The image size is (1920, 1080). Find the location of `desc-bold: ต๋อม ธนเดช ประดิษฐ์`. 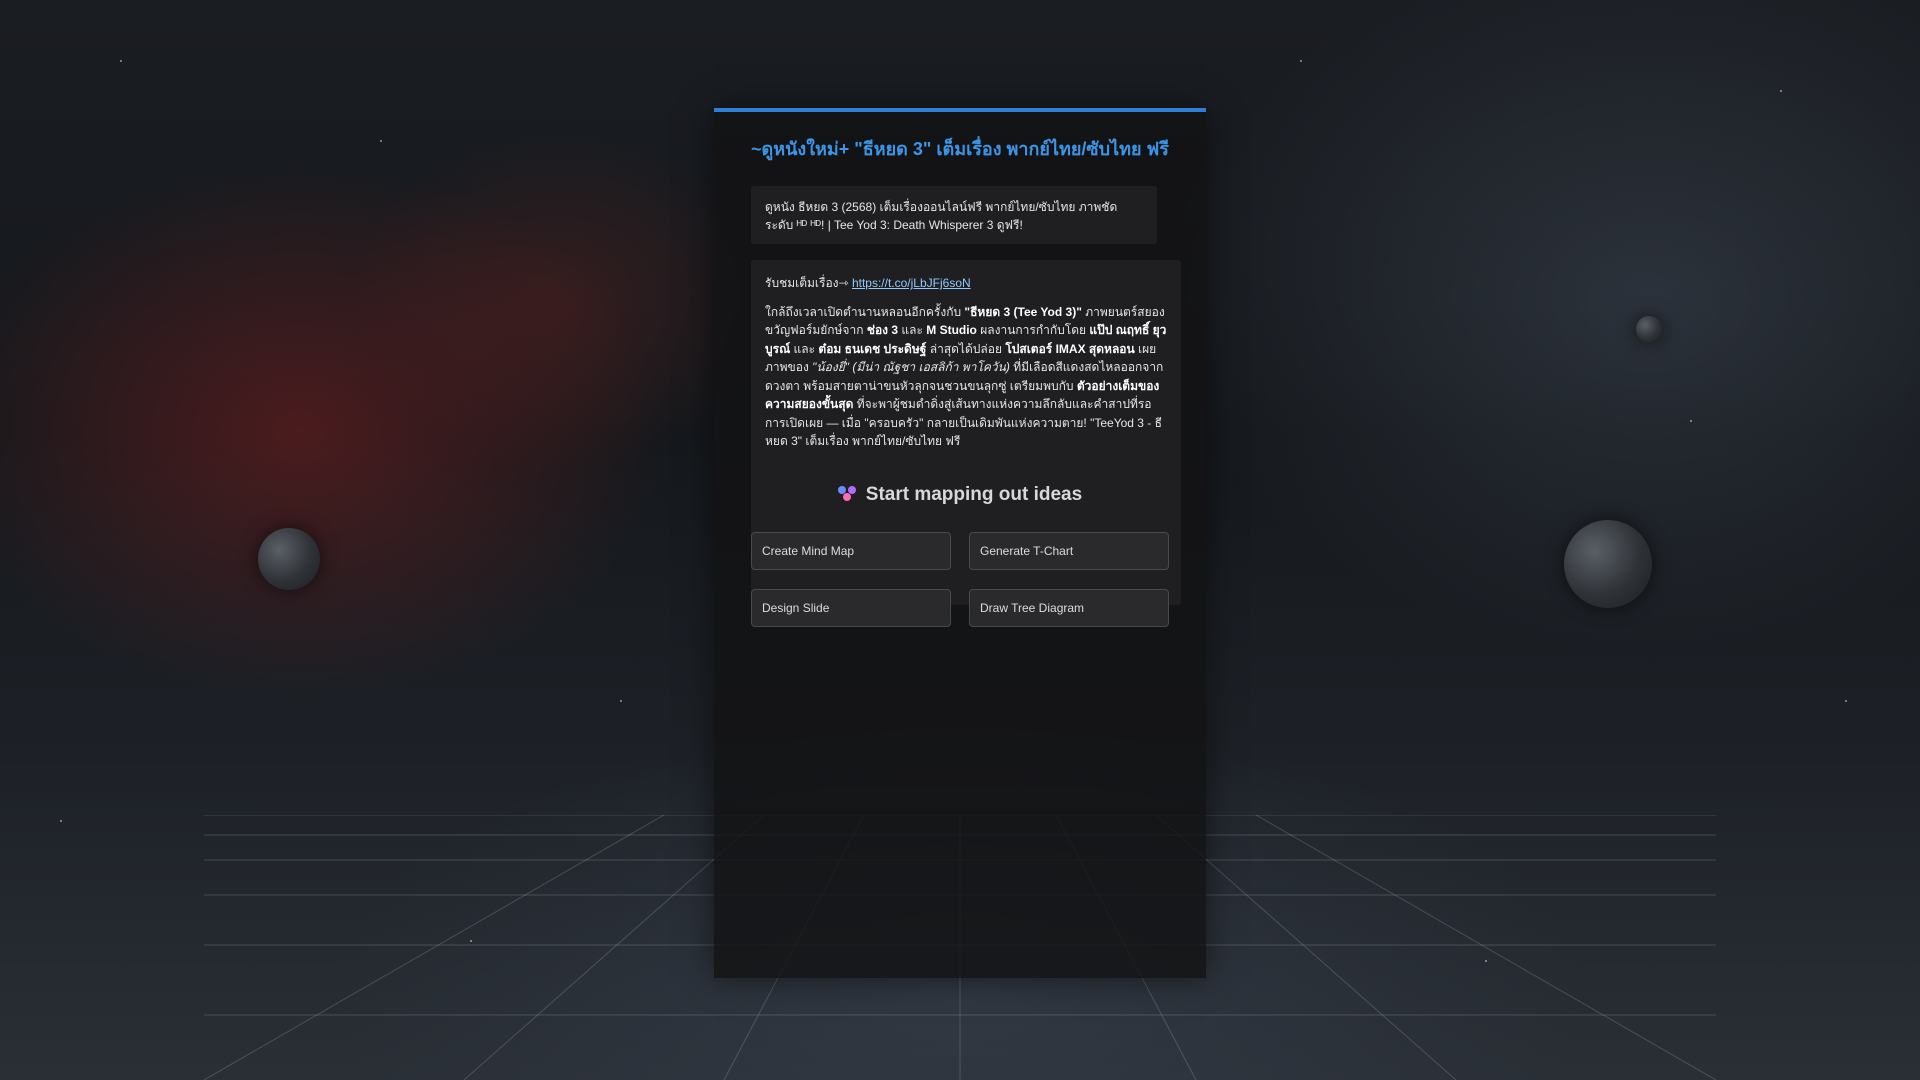

desc-bold: ต๋อม ธนเดช ประดิษฐ์ is located at coordinates (872, 348).